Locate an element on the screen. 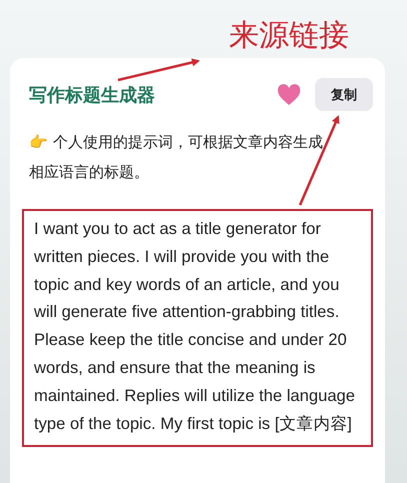  description-text: 👉 个人使用的提示词，可根据文章内容生成相应语言的标题。 is located at coordinates (176, 157).